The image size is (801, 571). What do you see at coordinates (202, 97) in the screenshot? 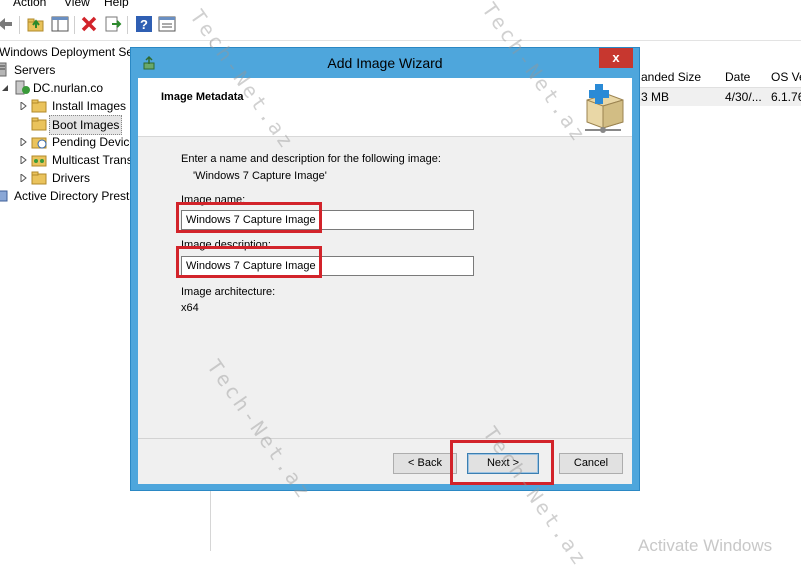
I see `page-title: Image Metadata` at bounding box center [202, 97].